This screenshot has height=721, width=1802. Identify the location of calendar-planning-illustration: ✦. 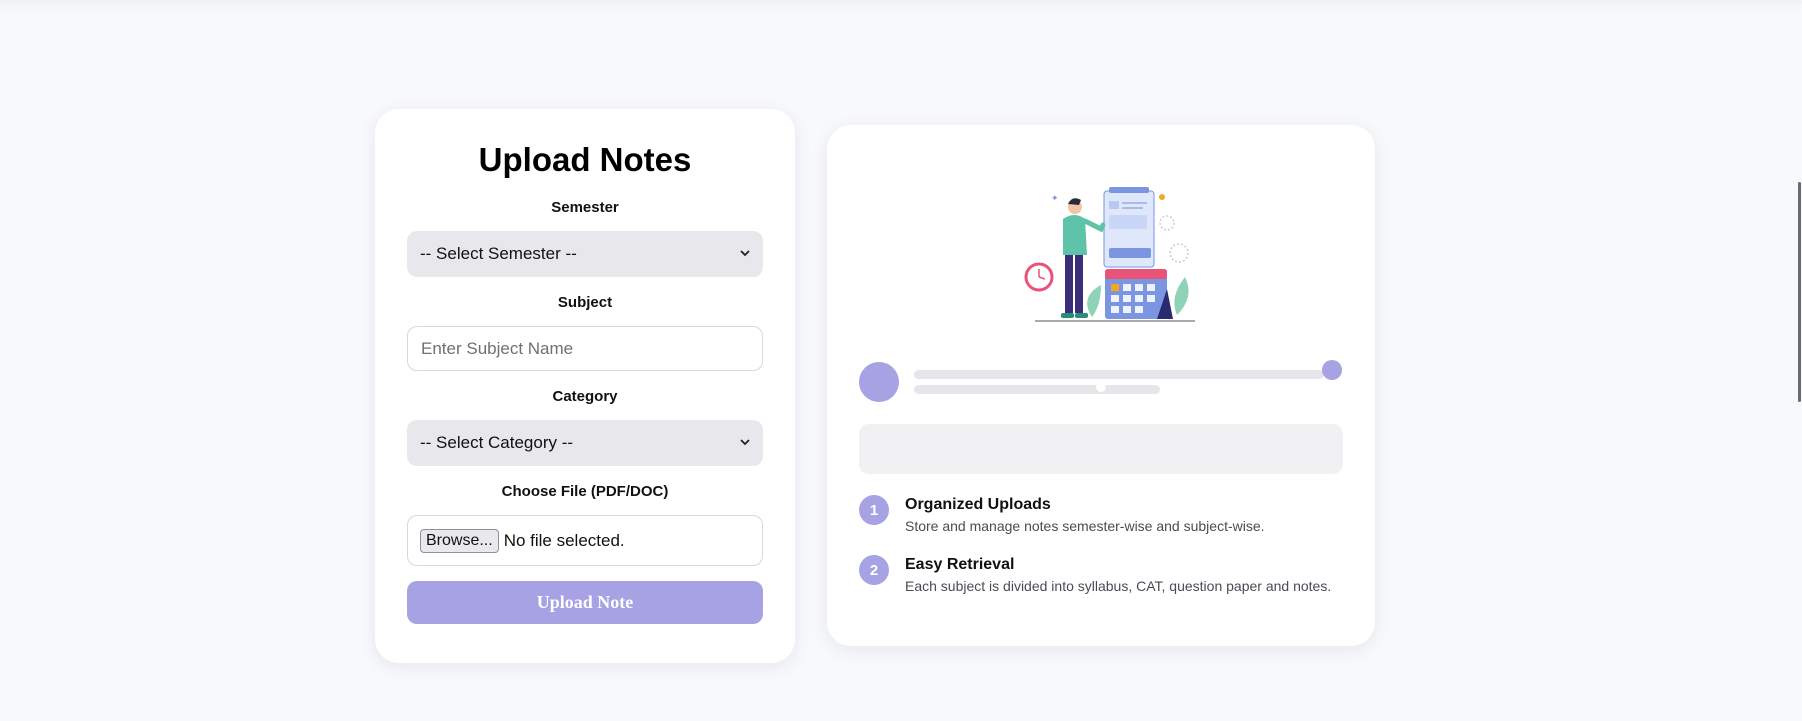
(1109, 254).